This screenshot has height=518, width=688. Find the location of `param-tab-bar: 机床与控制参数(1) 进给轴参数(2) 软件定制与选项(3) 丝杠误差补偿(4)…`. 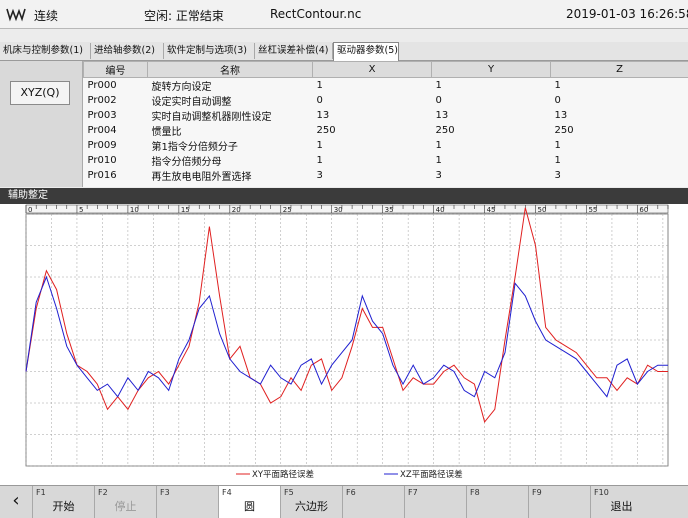

param-tab-bar: 机床与控制参数(1) 进给轴参数(2) 软件定制与选项(3) 丝杠误差补偿(4)… is located at coordinates (344, 51).